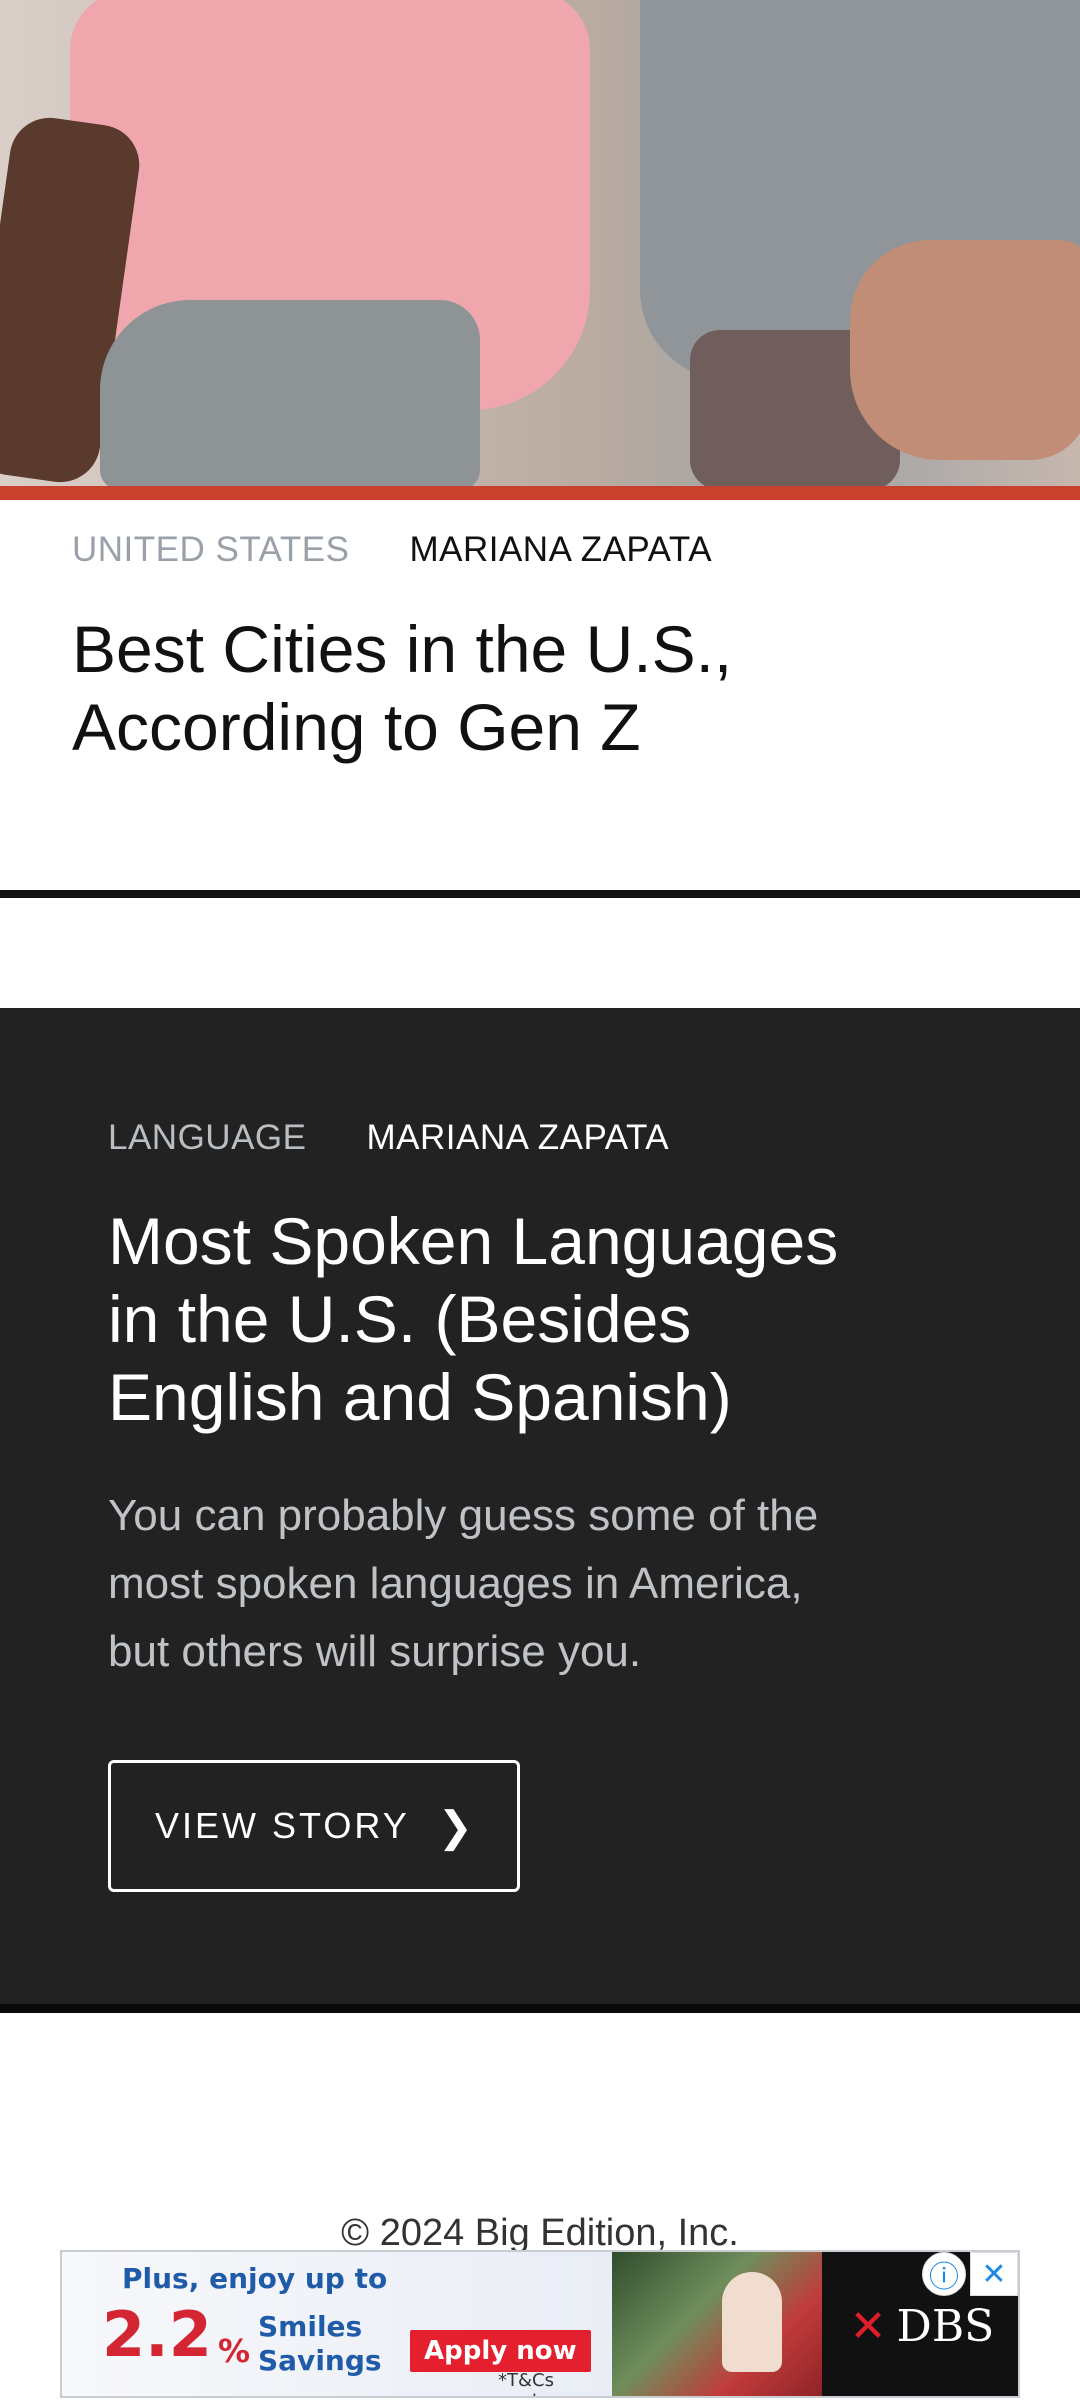 The width and height of the screenshot is (1080, 2400). What do you see at coordinates (540, 2233) in the screenshot?
I see `copyright-text: © 2024 Big Edition, Inc.` at bounding box center [540, 2233].